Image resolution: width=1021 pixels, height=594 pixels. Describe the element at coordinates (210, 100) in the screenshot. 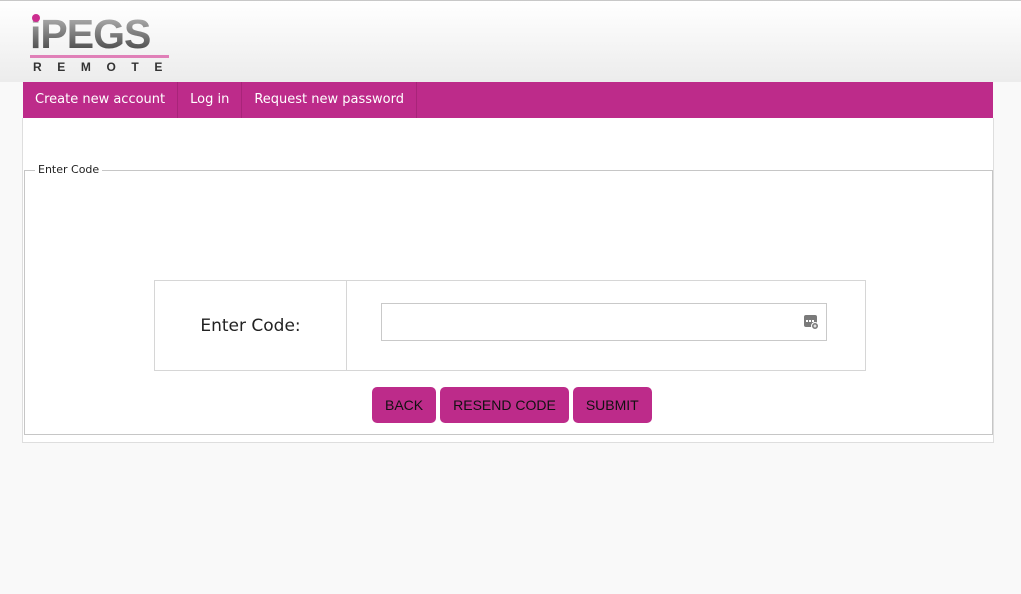

I see `nav-log-in: Log in` at that location.